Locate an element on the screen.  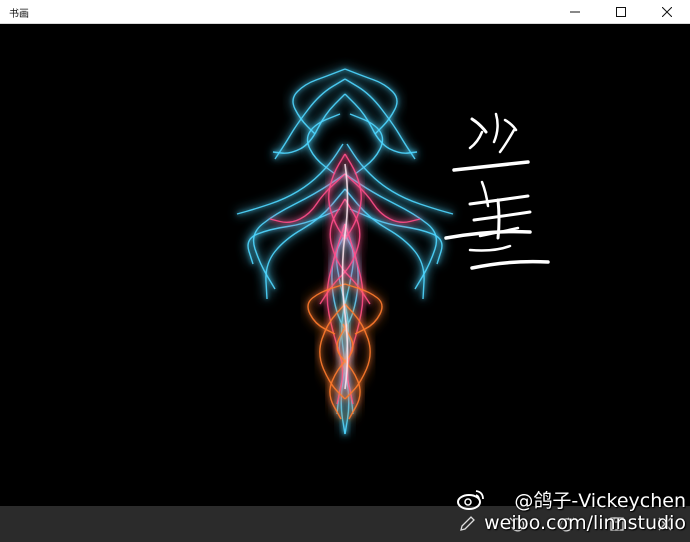
minimize-icon is located at coordinates (575, 11).